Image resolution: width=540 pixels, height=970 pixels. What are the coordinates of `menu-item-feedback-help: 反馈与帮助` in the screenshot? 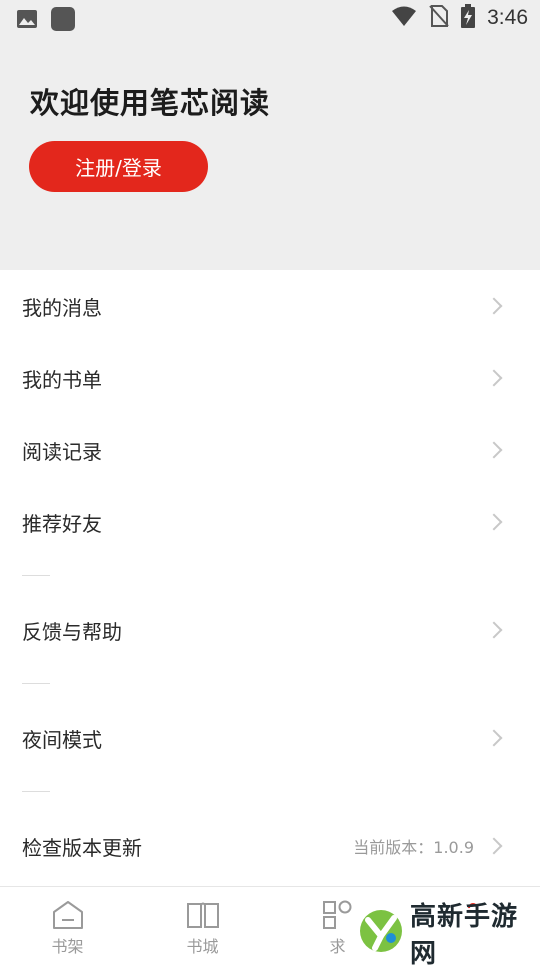 It's located at (270, 630).